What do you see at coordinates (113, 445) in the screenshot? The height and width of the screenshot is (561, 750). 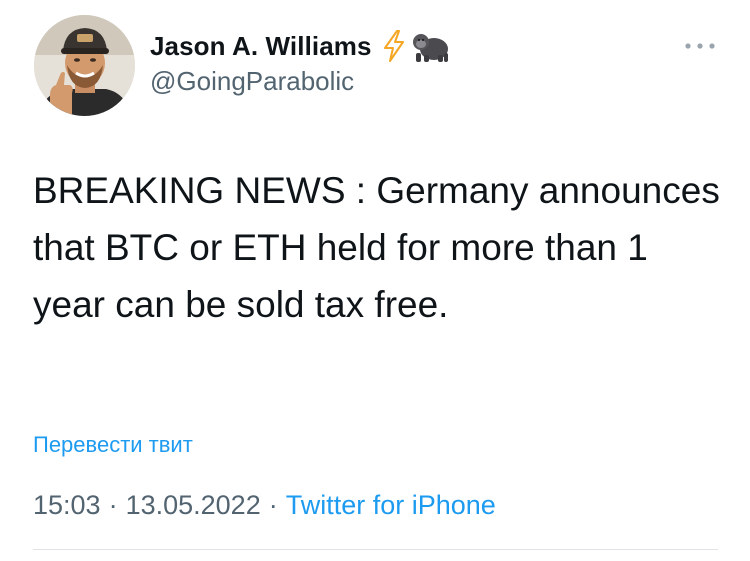 I see `translate-tweet-link: Перевести твит` at bounding box center [113, 445].